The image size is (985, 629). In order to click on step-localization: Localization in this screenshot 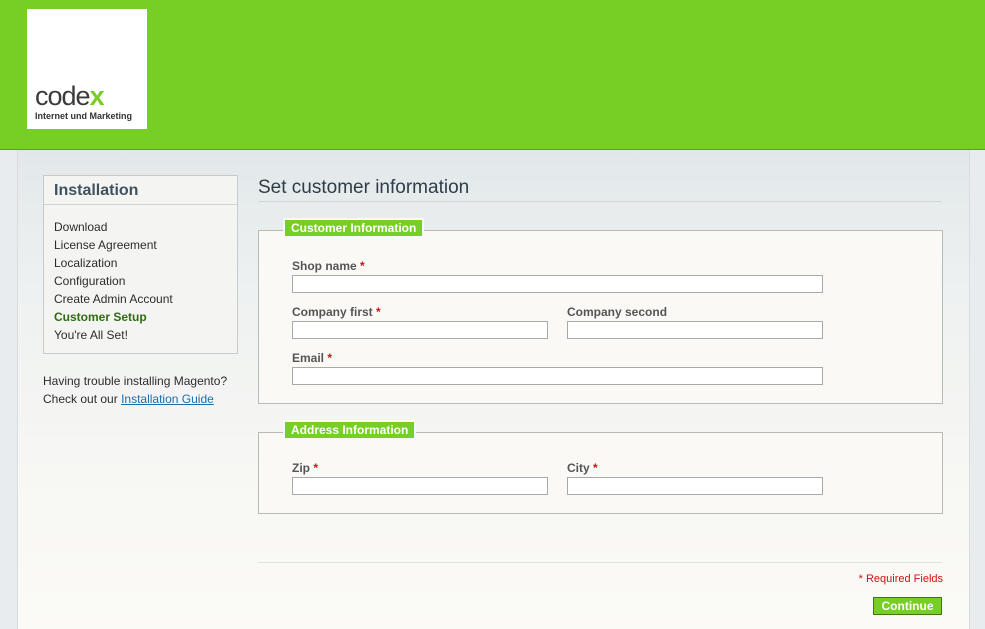, I will do `click(86, 263)`.